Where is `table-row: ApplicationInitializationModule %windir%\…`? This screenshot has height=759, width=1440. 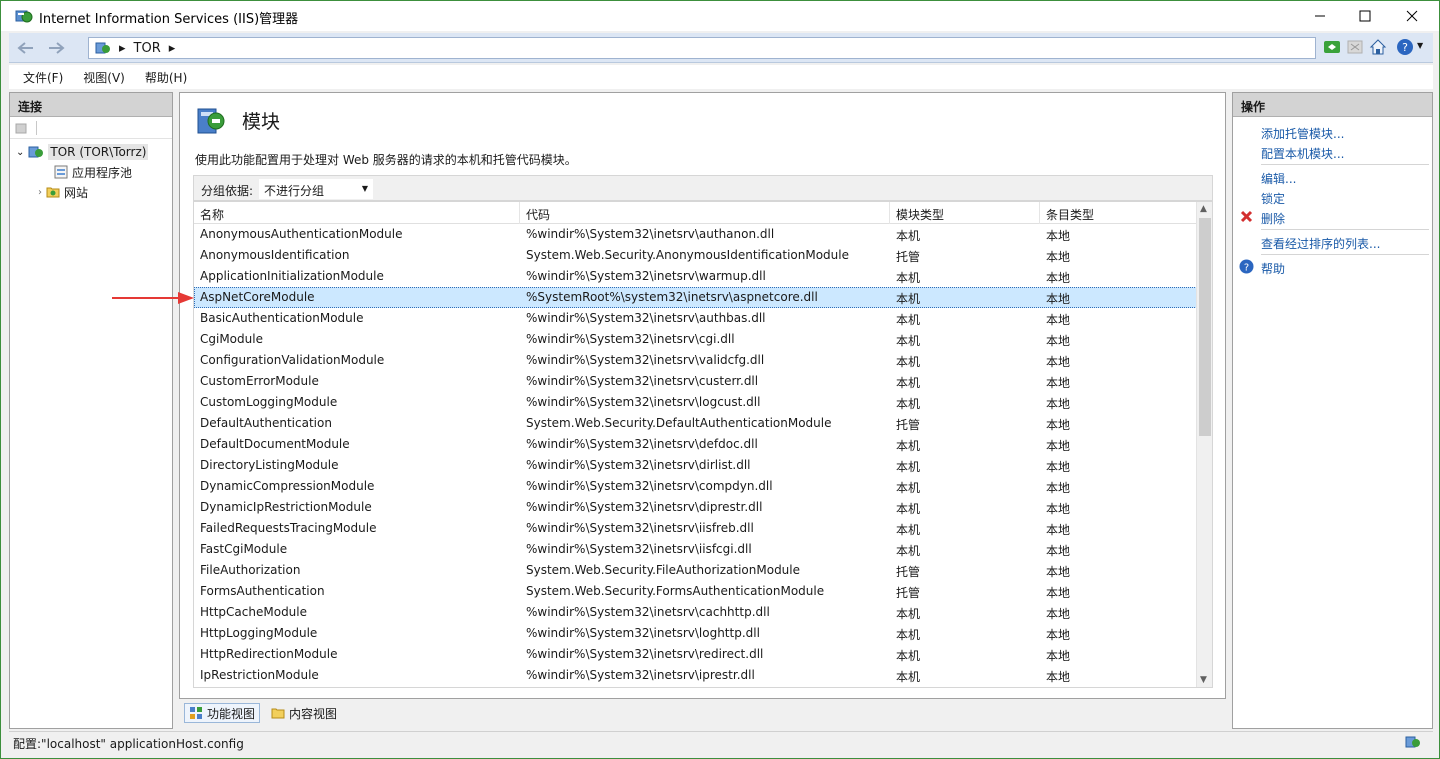 table-row: ApplicationInitializationModule %windir%\… is located at coordinates (695, 276).